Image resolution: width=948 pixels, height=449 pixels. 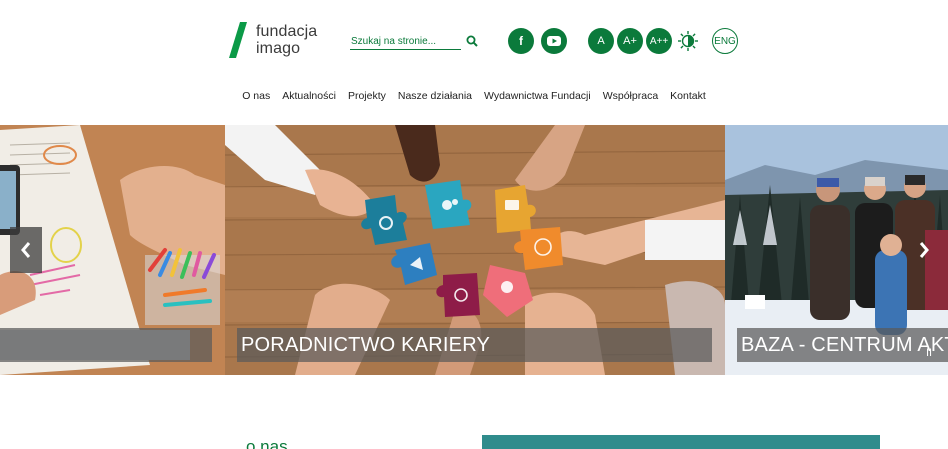 I want to click on language-label: ENG, so click(x=725, y=41).